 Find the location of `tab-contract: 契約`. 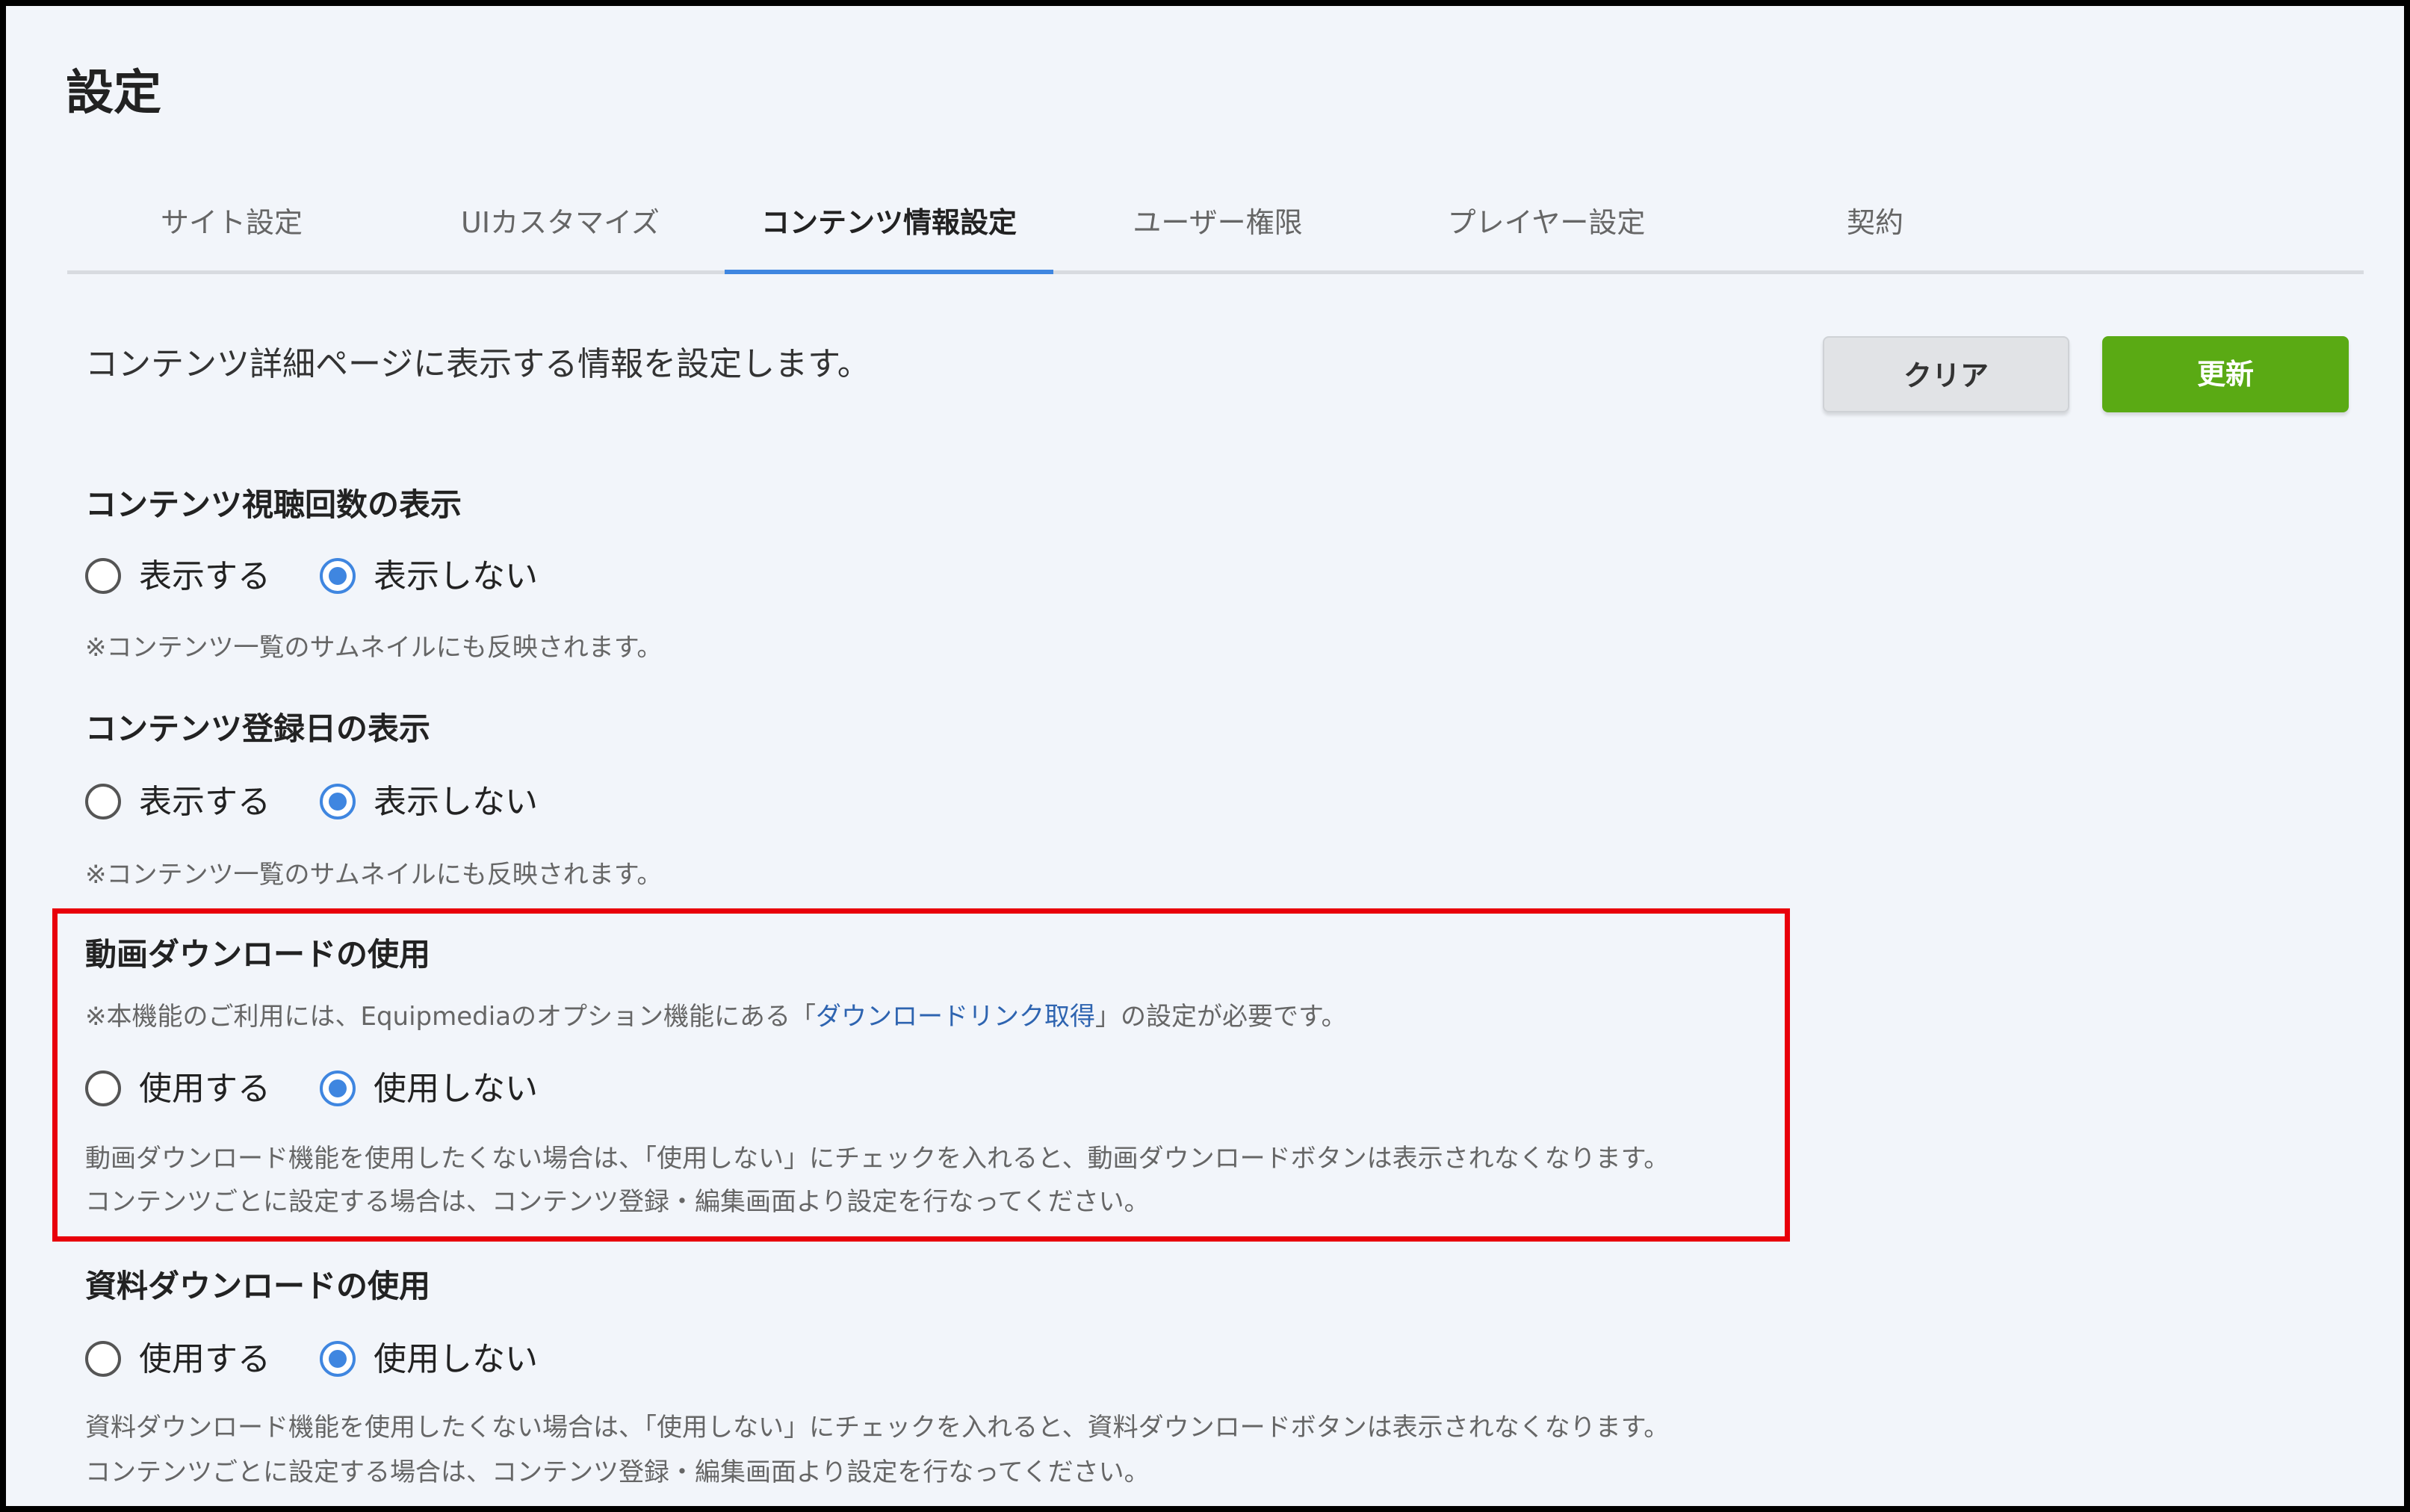

tab-contract: 契約 is located at coordinates (1875, 227).